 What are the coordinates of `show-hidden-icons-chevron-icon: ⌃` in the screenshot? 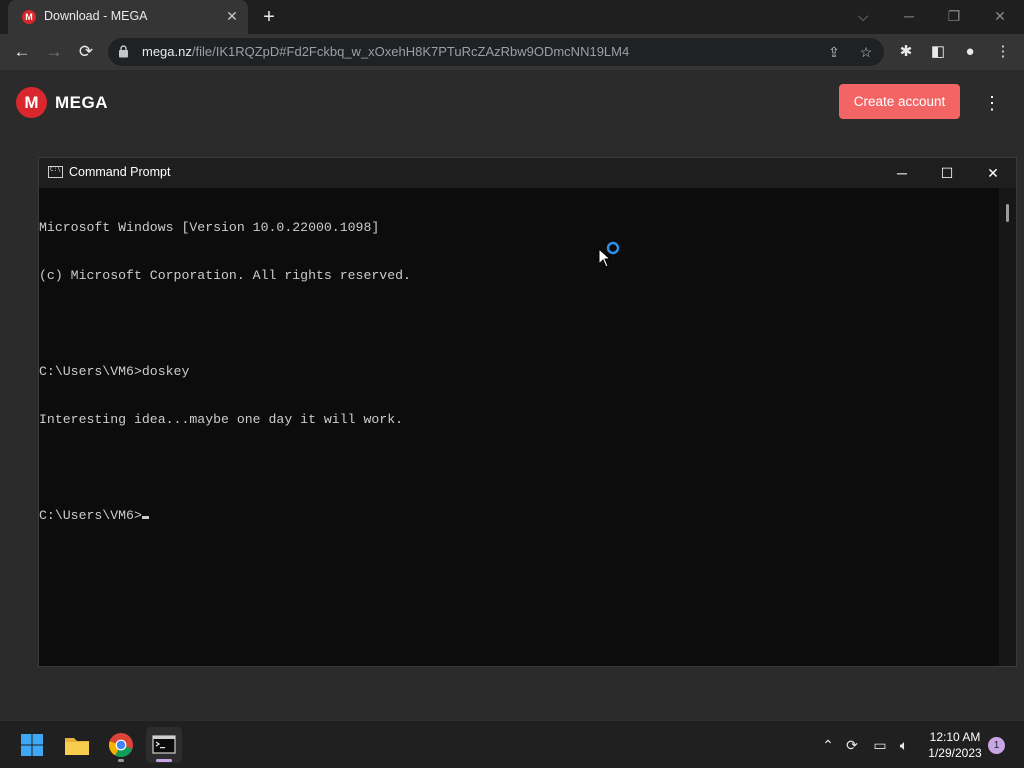 It's located at (828, 745).